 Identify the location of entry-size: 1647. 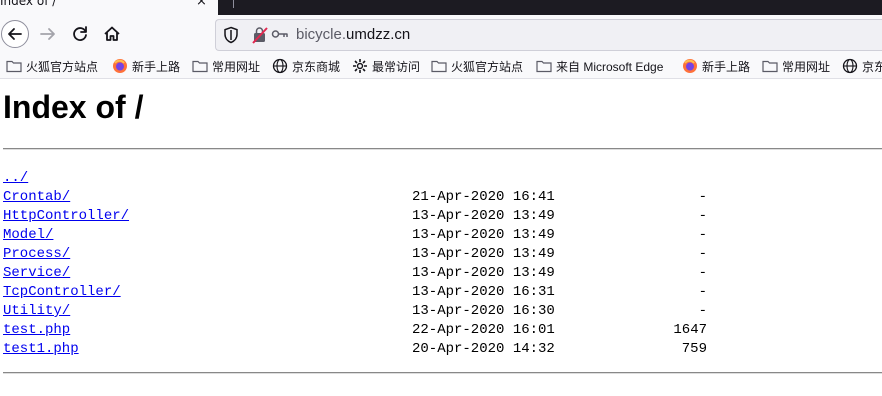
(690, 330).